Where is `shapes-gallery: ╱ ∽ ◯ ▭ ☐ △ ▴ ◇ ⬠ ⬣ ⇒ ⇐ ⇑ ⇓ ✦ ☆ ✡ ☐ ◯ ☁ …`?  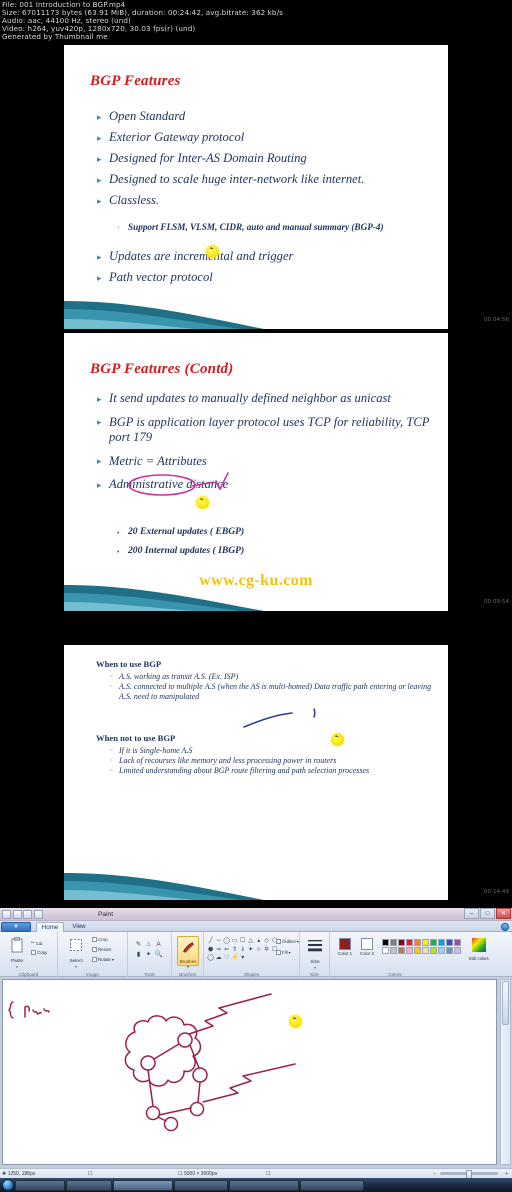 shapes-gallery: ╱ ∽ ◯ ▭ ☐ △ ▴ ◇ ⬠ ⬣ ⇒ ⇐ ⇑ ⇓ ✦ ☆ ✡ ☐ ◯ ☁ … is located at coordinates (243, 950).